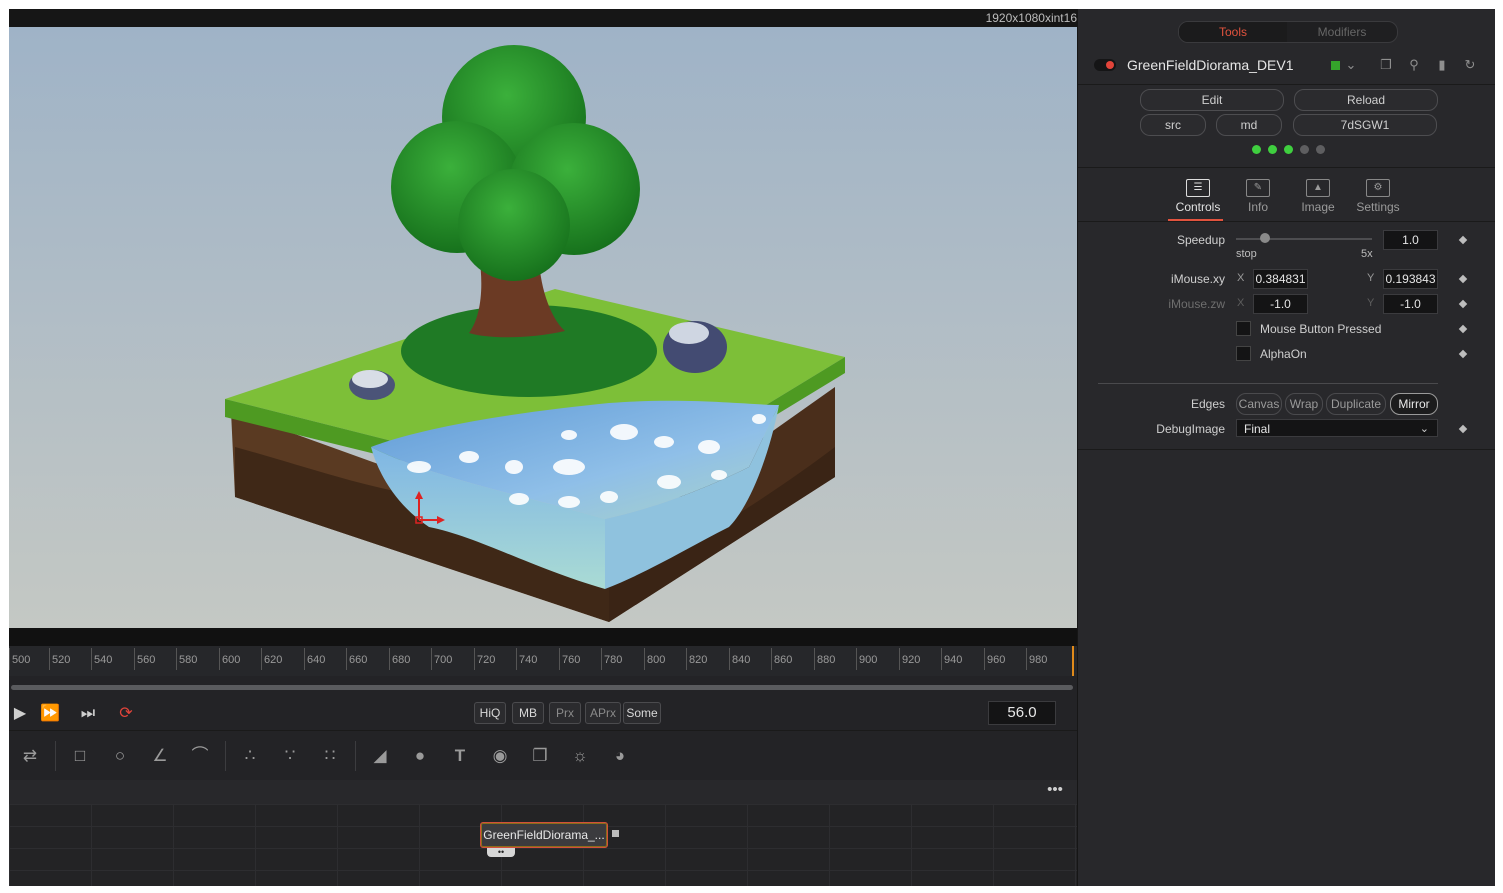 Image resolution: width=1503 pixels, height=893 pixels. What do you see at coordinates (50, 714) in the screenshot?
I see `fast-forward-icon: ⏩` at bounding box center [50, 714].